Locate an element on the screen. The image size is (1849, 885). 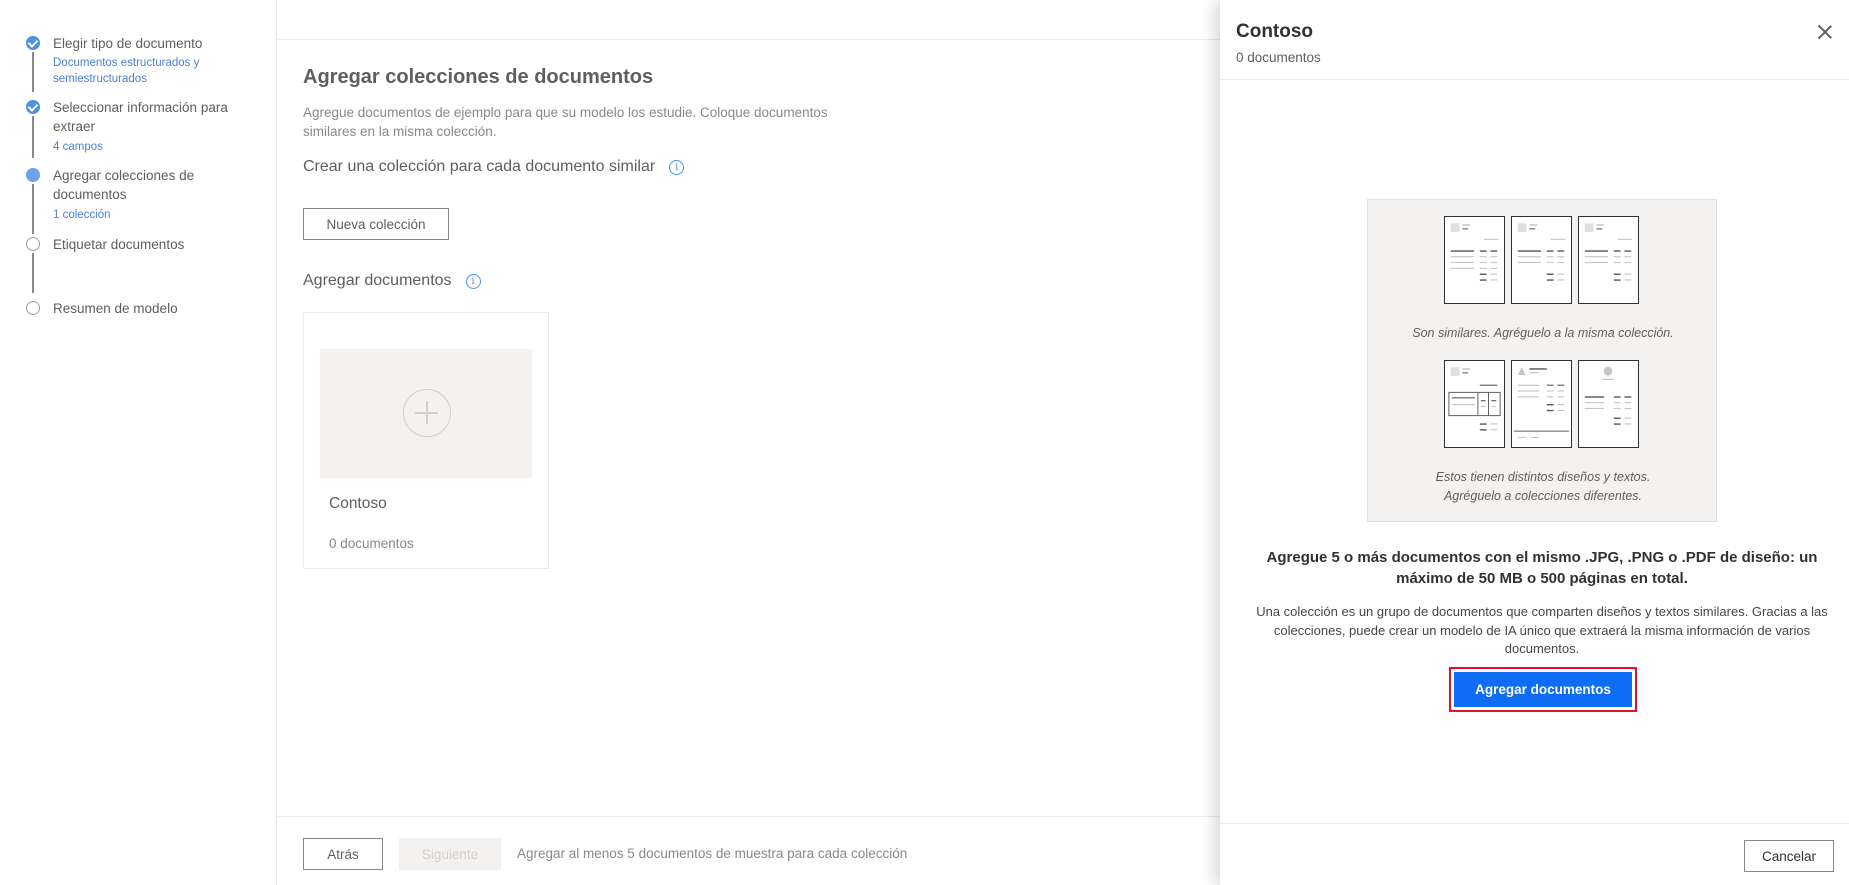
highlight-frame: Agregar documentos is located at coordinates (1543, 689).